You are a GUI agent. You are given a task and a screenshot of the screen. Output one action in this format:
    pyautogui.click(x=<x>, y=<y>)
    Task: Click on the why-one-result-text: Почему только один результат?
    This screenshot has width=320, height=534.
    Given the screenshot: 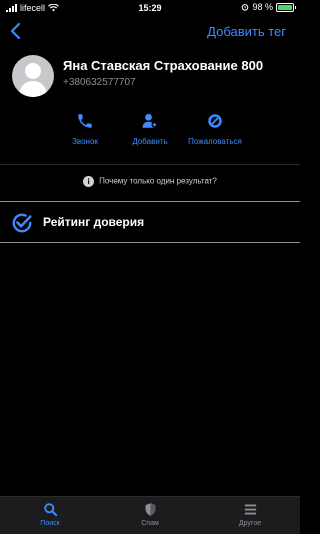 What is the action you would take?
    pyautogui.click(x=158, y=181)
    